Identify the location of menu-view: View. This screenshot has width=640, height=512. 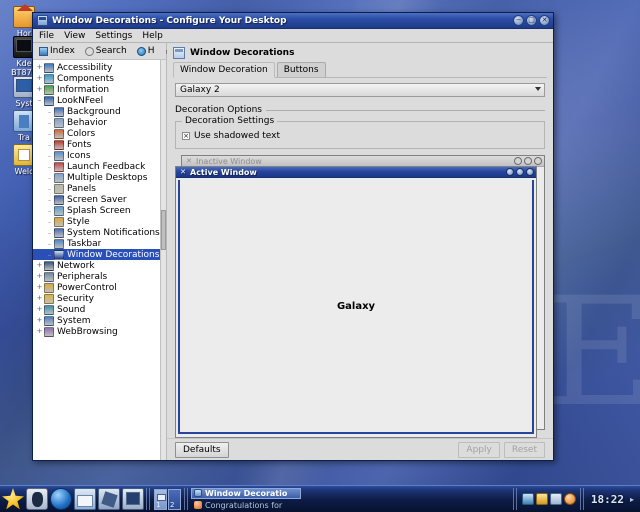
(74, 36).